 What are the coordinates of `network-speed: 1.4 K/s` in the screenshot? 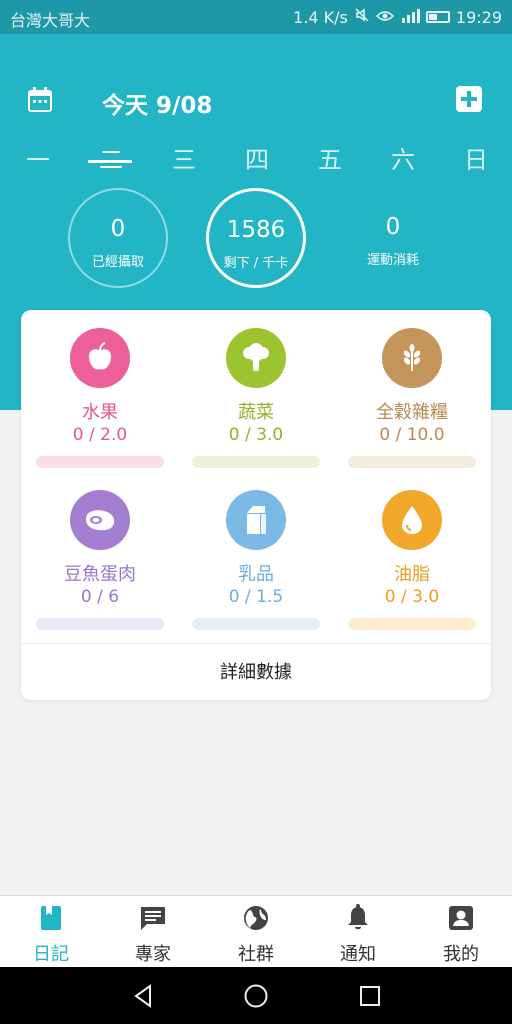 It's located at (320, 17).